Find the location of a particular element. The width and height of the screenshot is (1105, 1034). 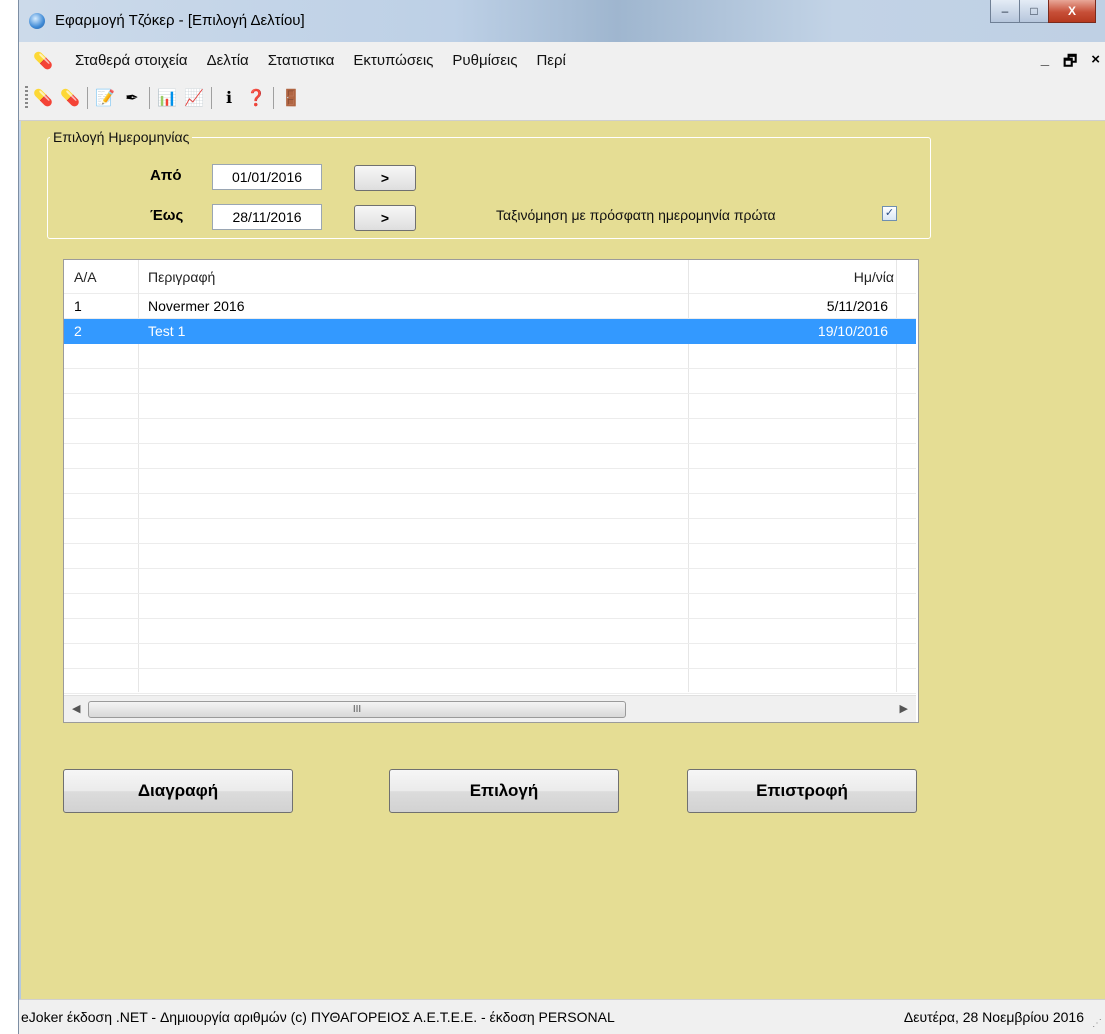

horizontal-scrollbar: ◀ III ▶ is located at coordinates (490, 708).